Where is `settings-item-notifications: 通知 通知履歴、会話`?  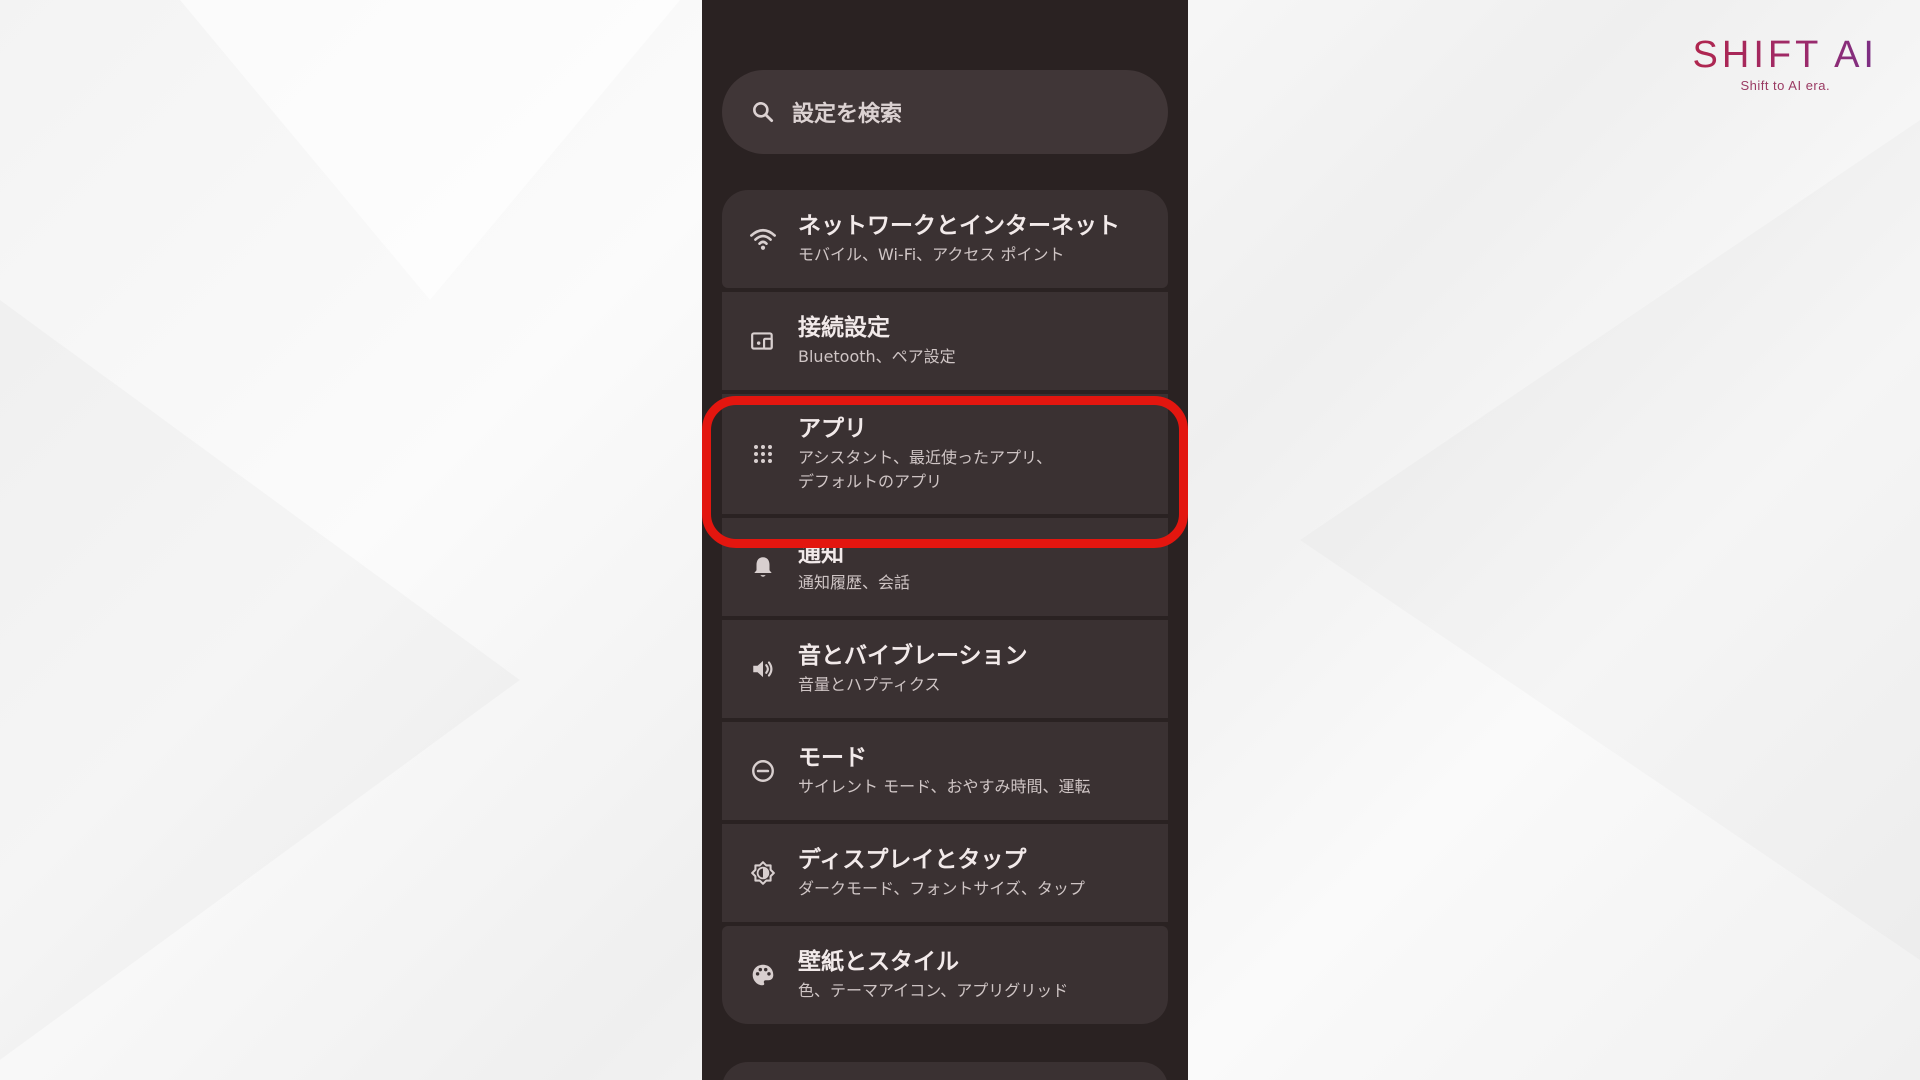
settings-item-notifications: 通知 通知履歴、会話 is located at coordinates (945, 567).